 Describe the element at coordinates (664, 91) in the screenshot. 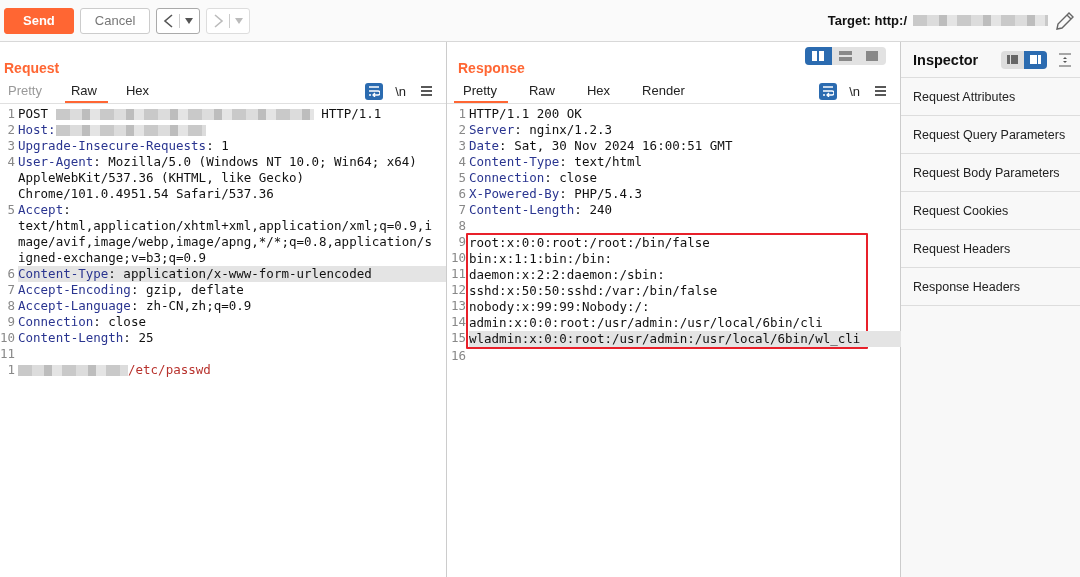

I see `view-tab: Render` at that location.